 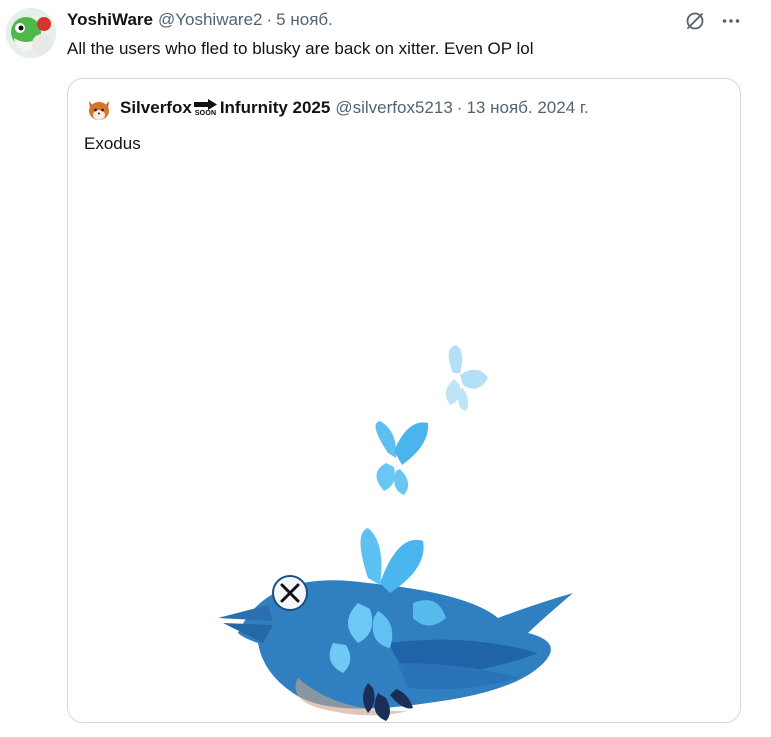 What do you see at coordinates (395, 624) in the screenshot?
I see `bird` at bounding box center [395, 624].